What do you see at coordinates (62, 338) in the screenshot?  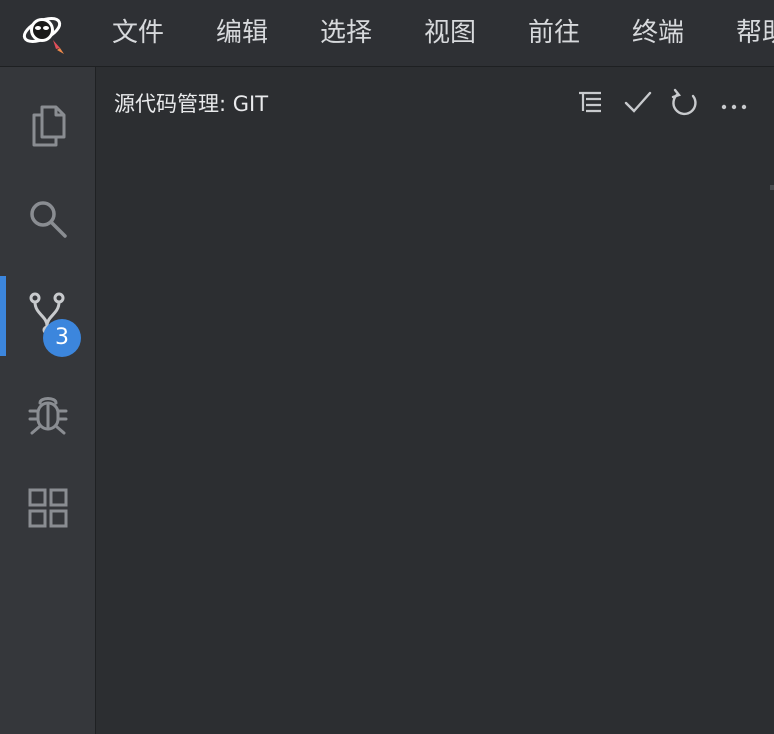 I see `source-control-badge: 3` at bounding box center [62, 338].